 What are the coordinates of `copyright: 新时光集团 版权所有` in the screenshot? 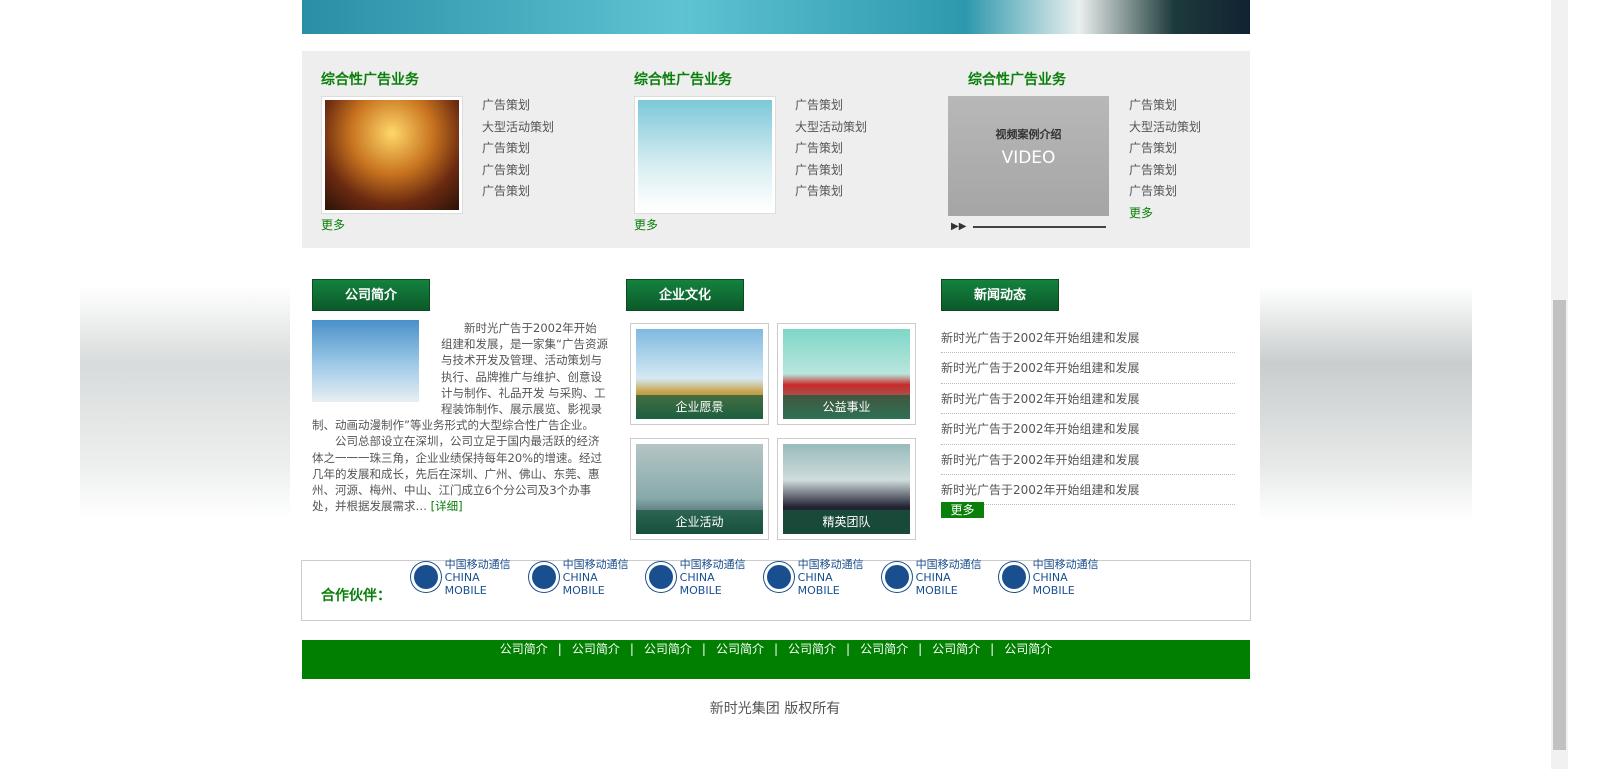 It's located at (775, 709).